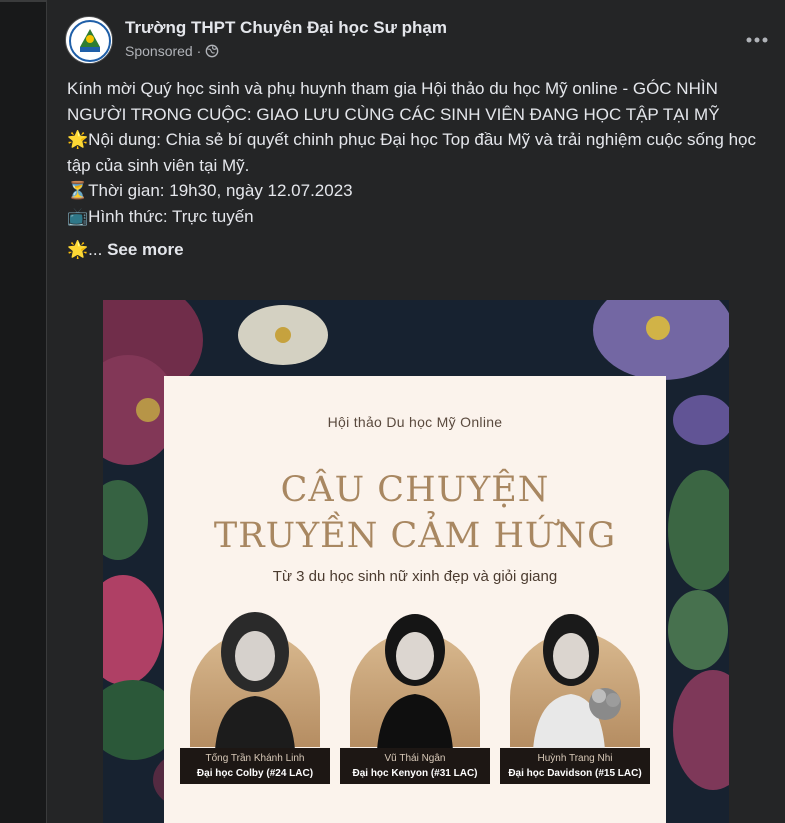  What do you see at coordinates (415, 422) in the screenshot?
I see `poster-subtitle: Hội thảo Du học Mỹ Online` at bounding box center [415, 422].